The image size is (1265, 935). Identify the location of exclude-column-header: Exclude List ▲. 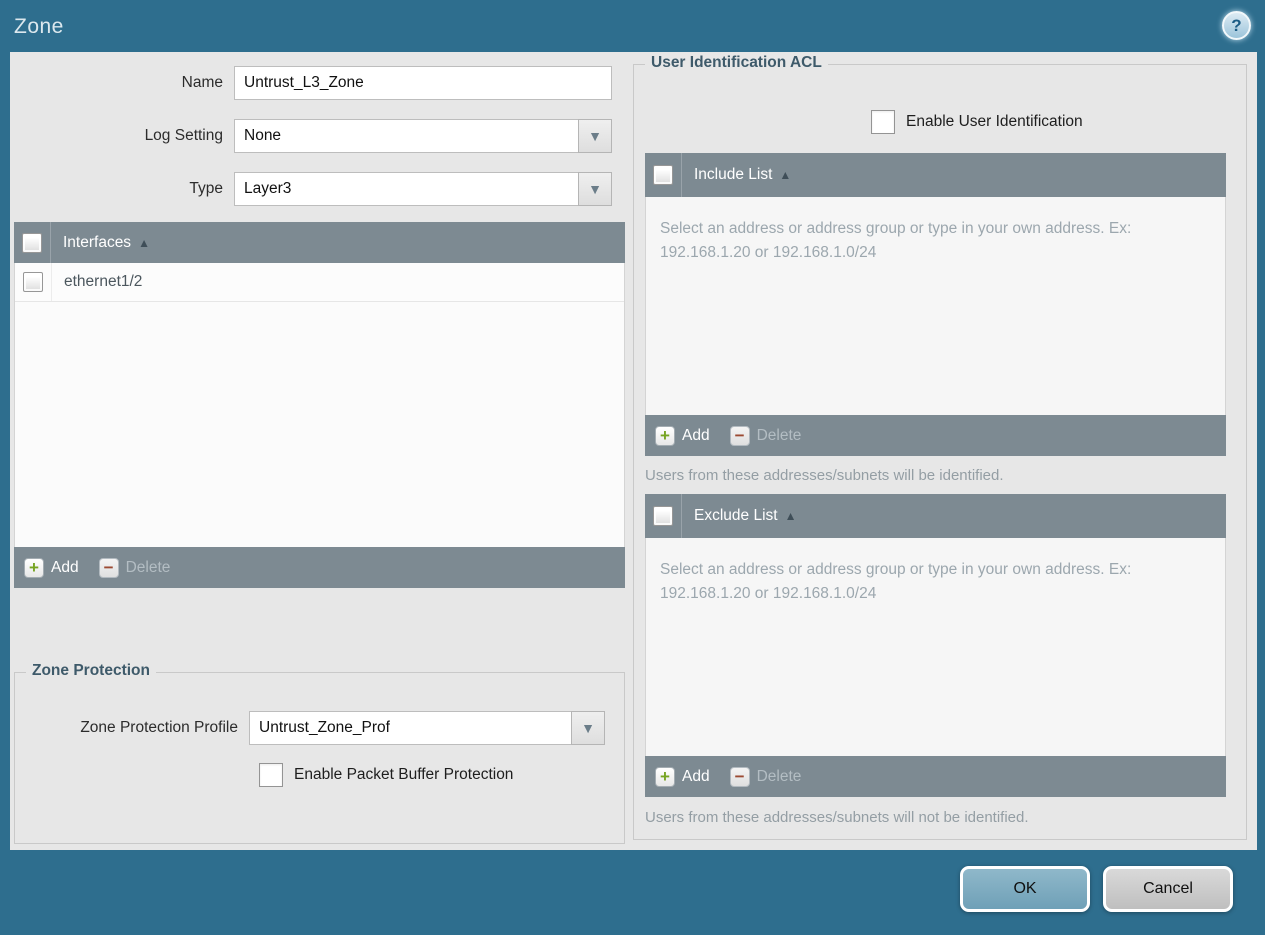
(745, 516).